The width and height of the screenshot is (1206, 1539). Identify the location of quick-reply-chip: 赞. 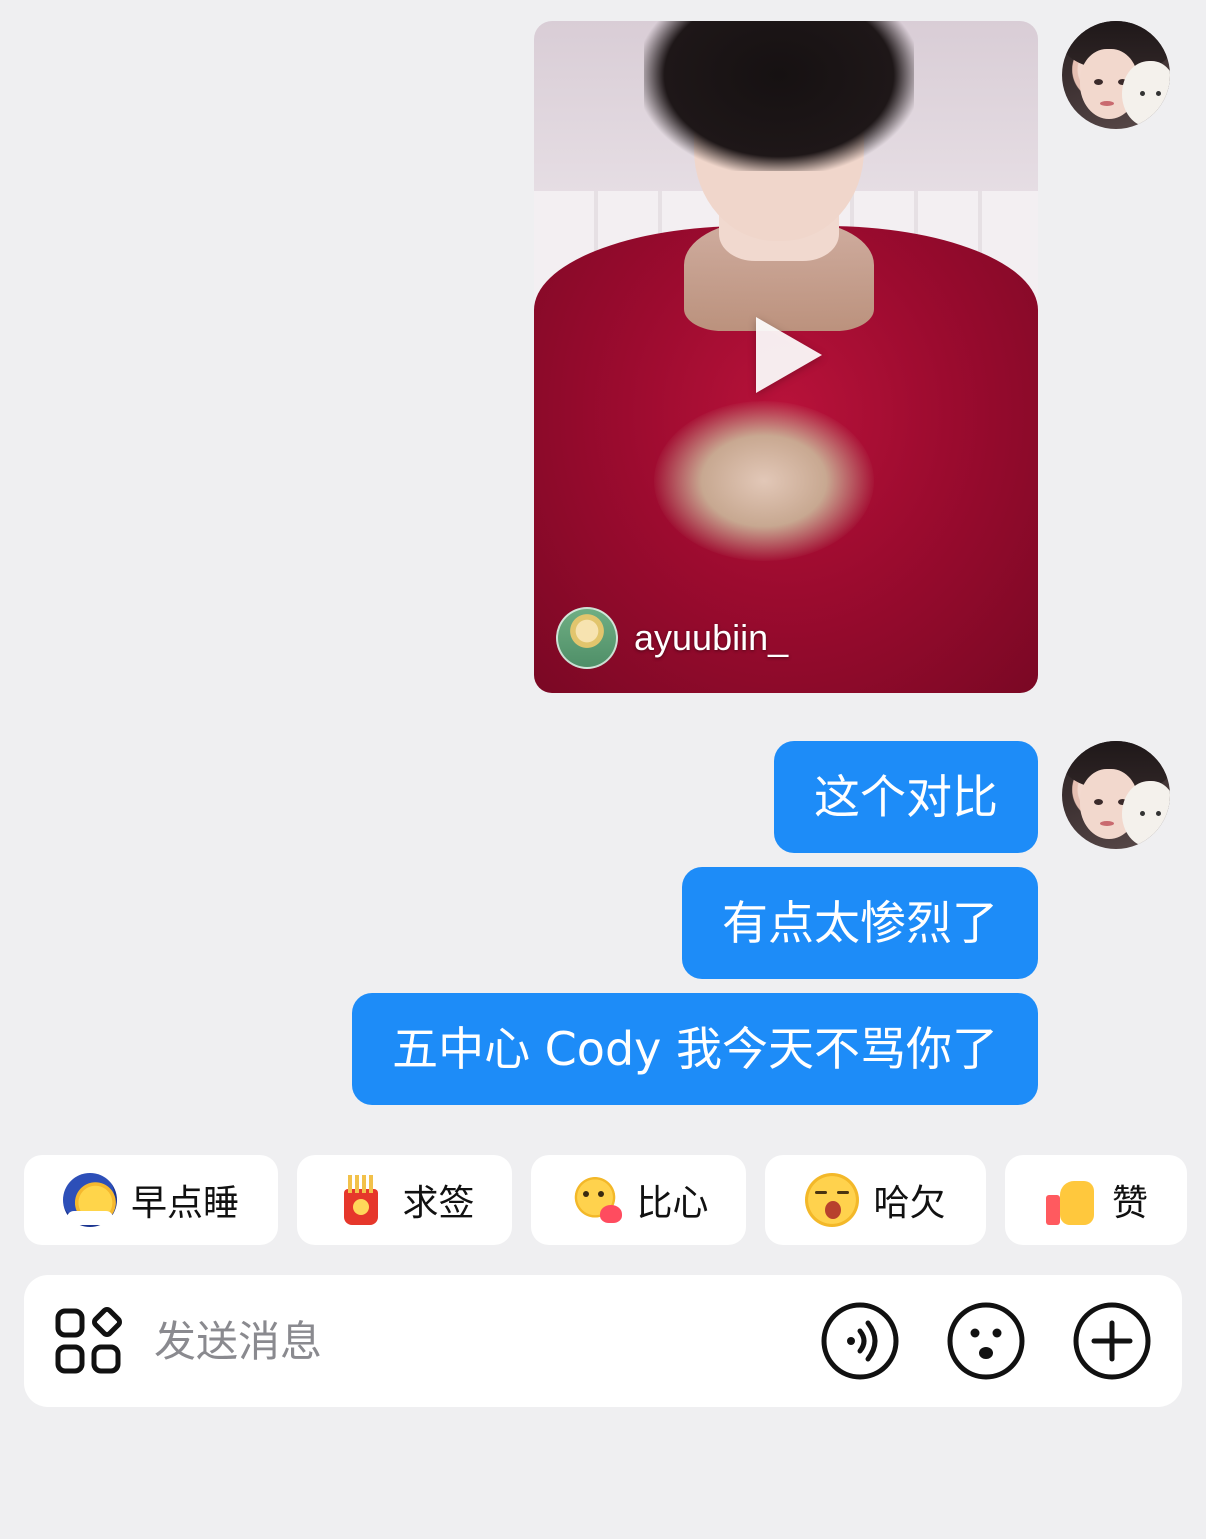
(1096, 1200).